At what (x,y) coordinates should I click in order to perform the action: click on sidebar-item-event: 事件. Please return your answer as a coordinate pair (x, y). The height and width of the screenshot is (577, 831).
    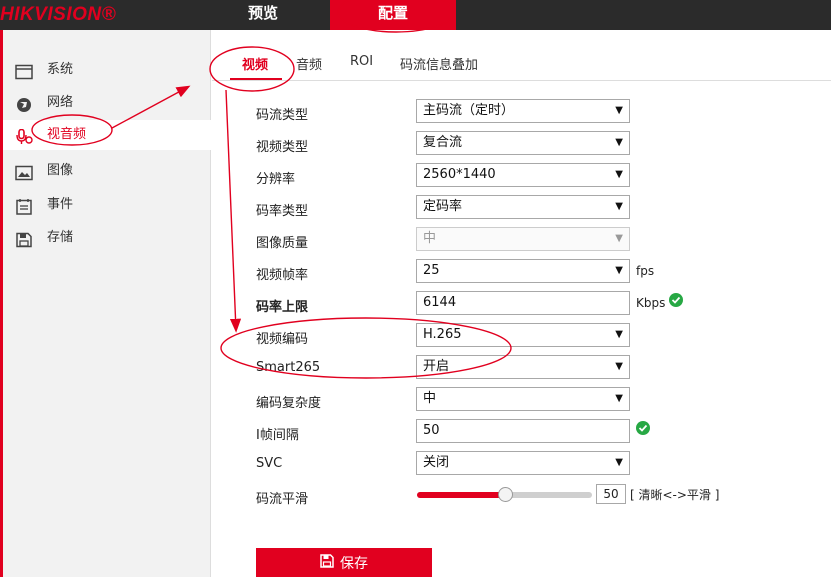
    Looking at the image, I should click on (107, 205).